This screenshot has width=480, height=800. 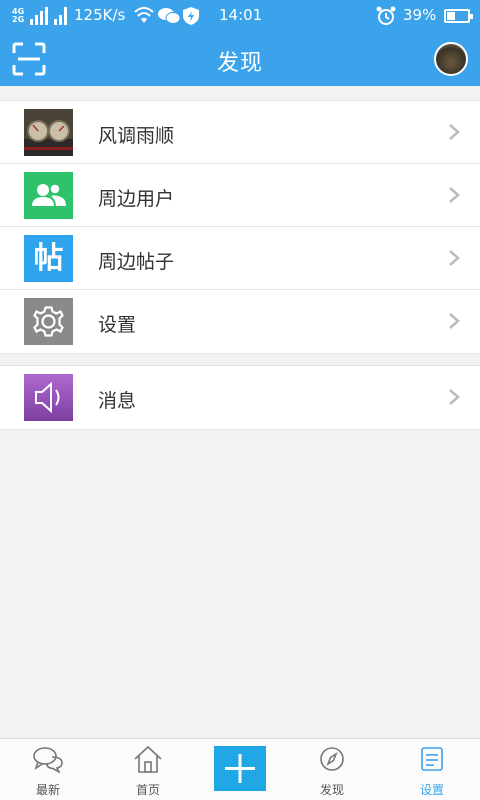 I want to click on add-icon, so click(x=240, y=768).